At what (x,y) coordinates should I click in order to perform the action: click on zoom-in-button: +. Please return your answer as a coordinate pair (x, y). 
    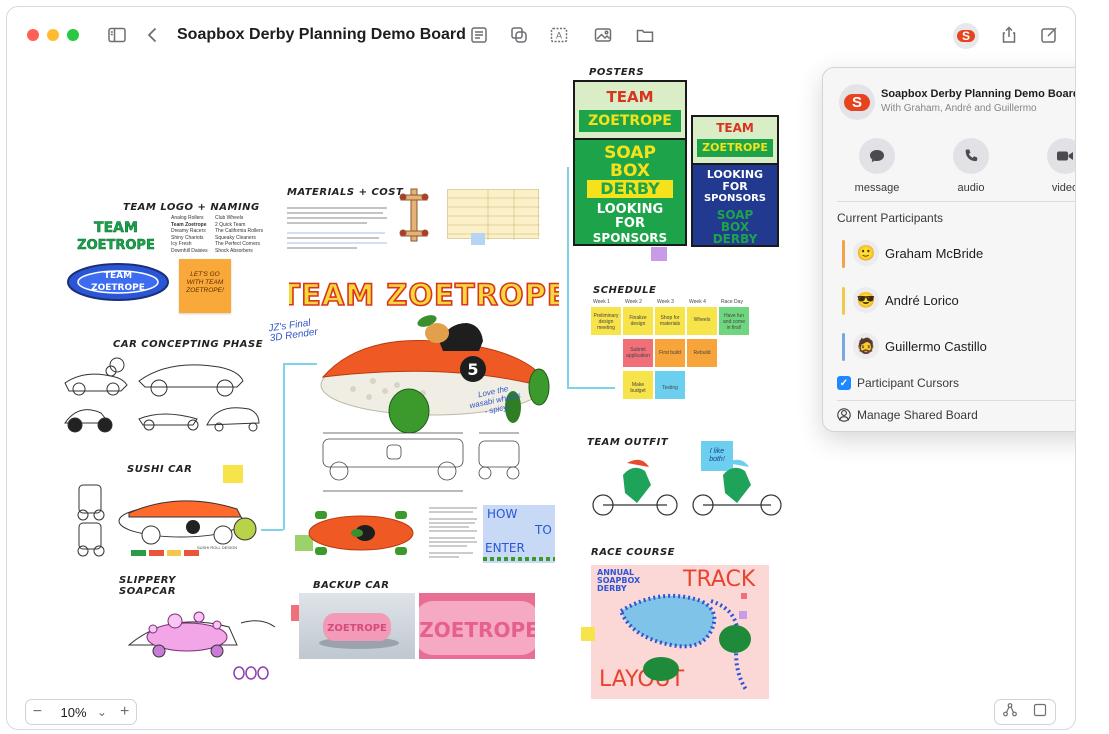
    Looking at the image, I should click on (124, 712).